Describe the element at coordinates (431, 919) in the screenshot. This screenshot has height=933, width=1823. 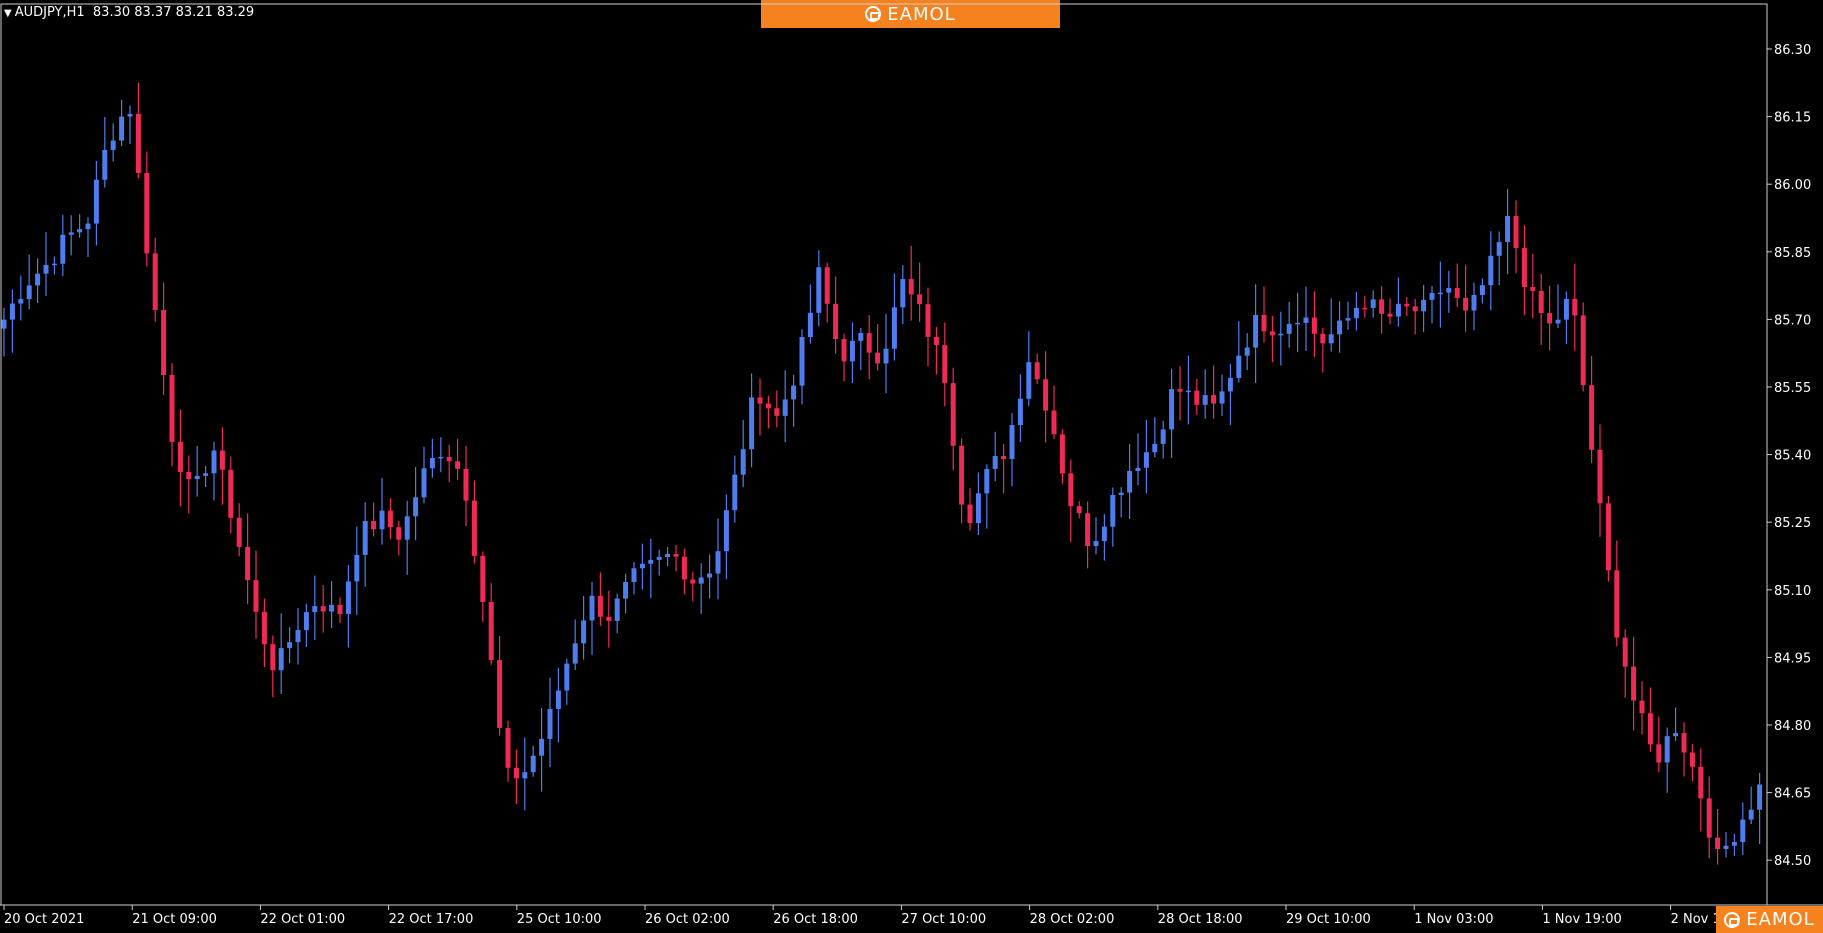
I see `x-tick-label: 22 Oct 17:00` at that location.